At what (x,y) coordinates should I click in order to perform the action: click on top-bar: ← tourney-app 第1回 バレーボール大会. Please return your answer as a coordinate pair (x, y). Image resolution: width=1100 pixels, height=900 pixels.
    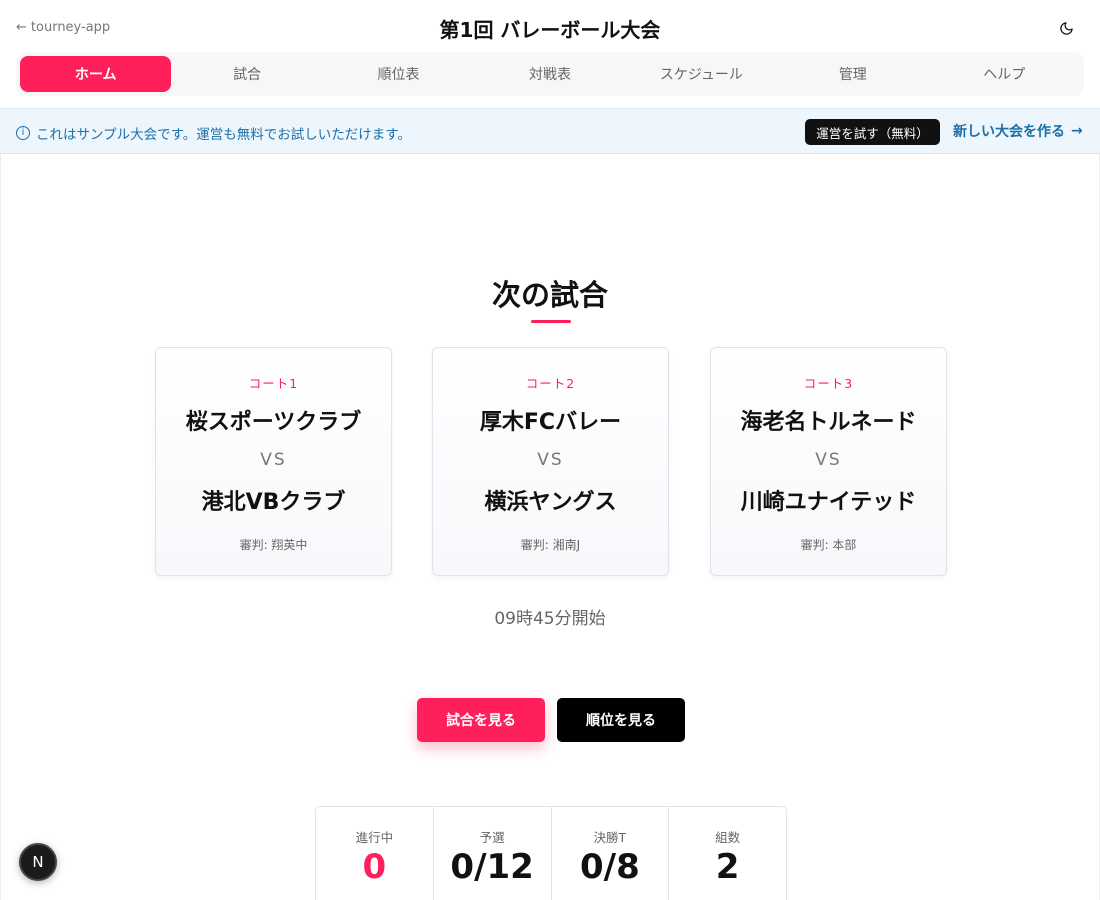
    Looking at the image, I should click on (550, 28).